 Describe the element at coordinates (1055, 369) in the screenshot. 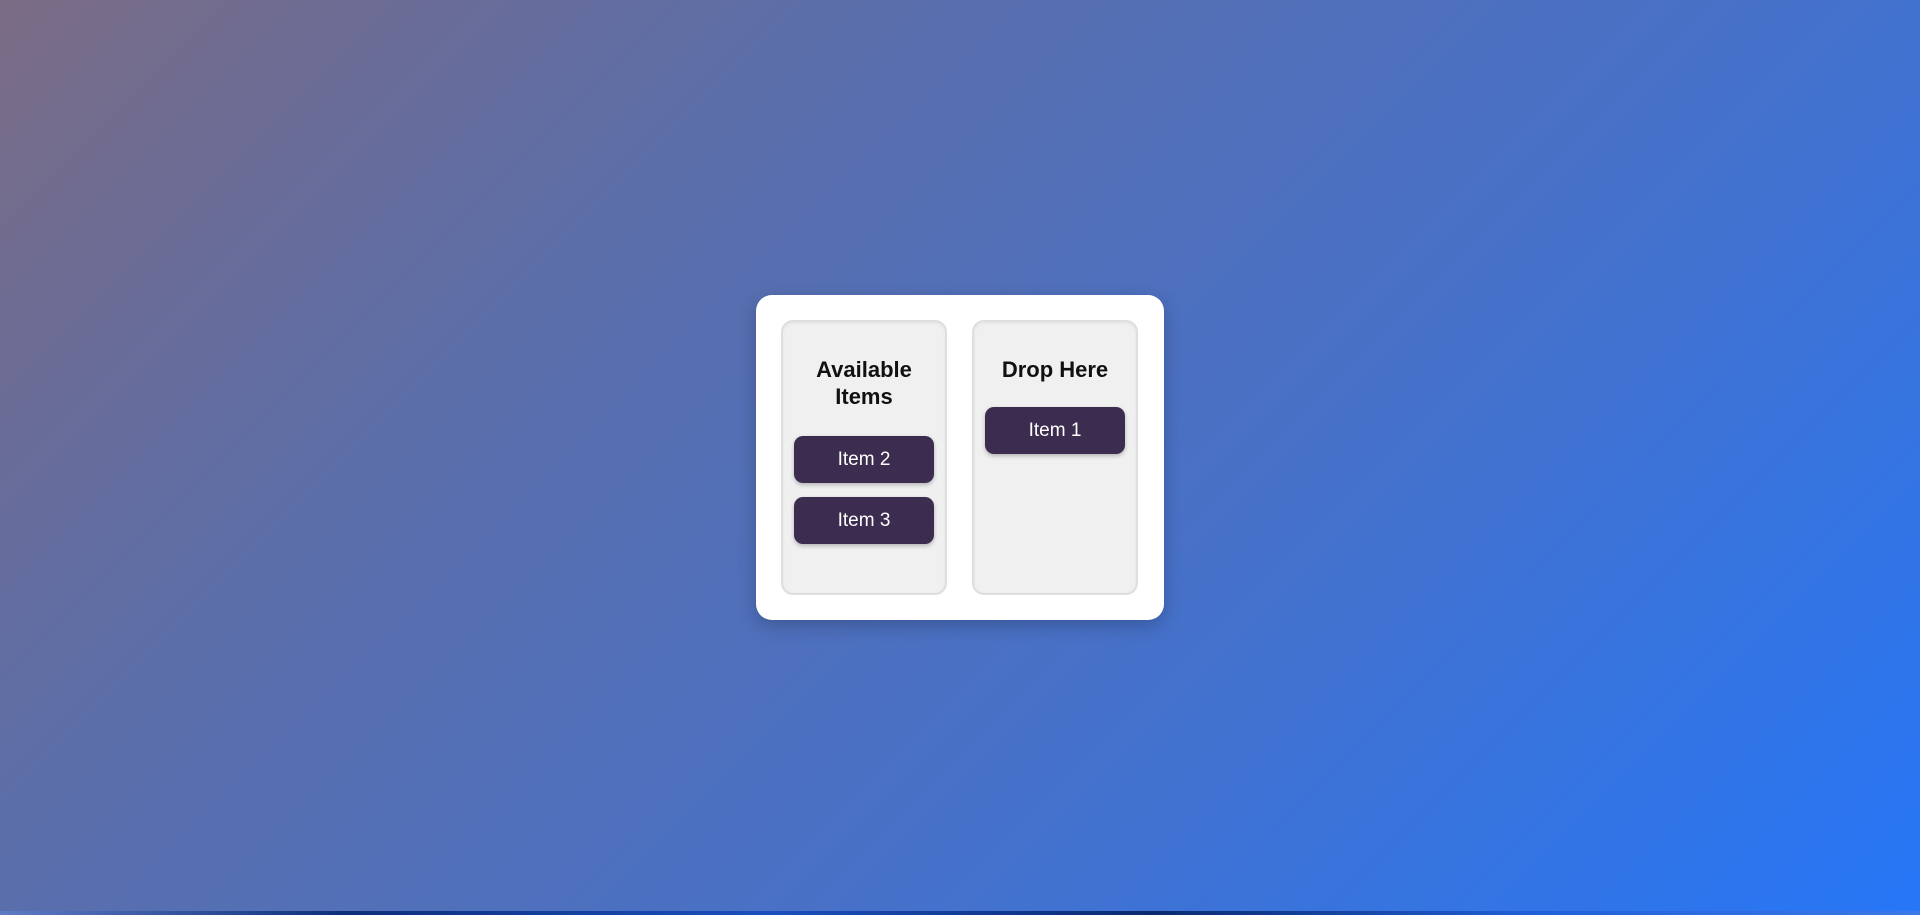

I see `drop-zone-title: Drop Here` at that location.